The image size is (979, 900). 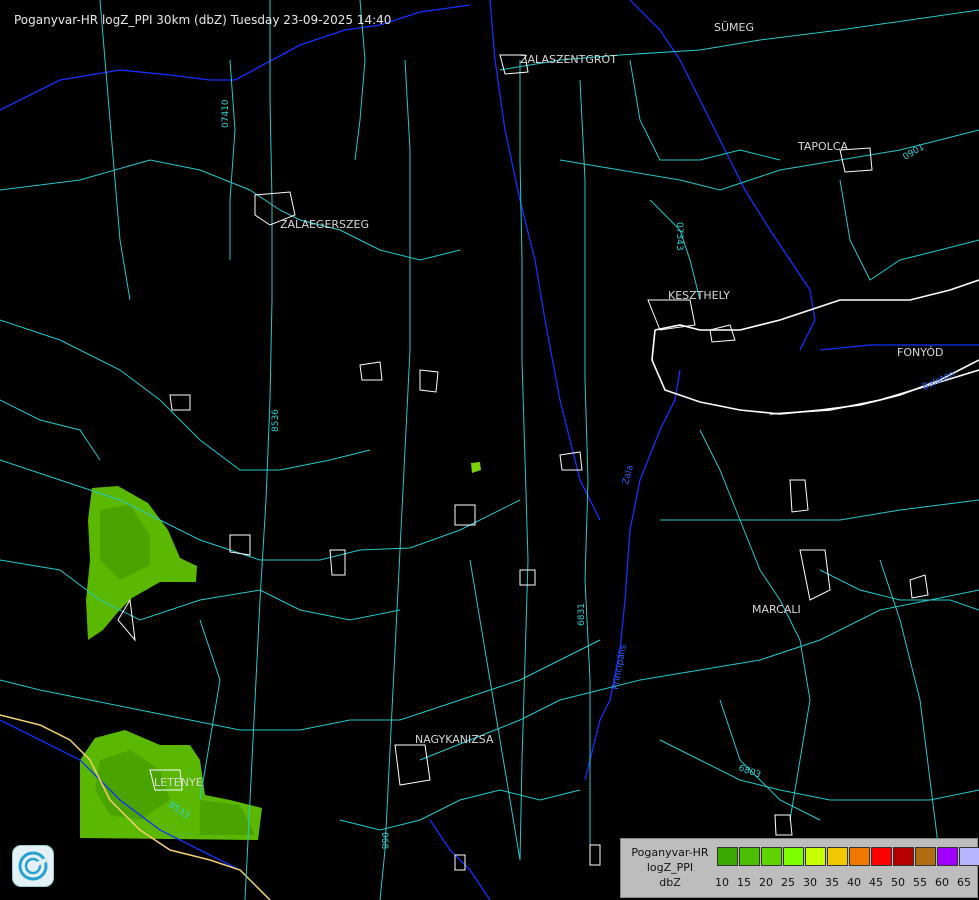 What do you see at coordinates (766, 882) in the screenshot?
I see `legend-tick: 20` at bounding box center [766, 882].